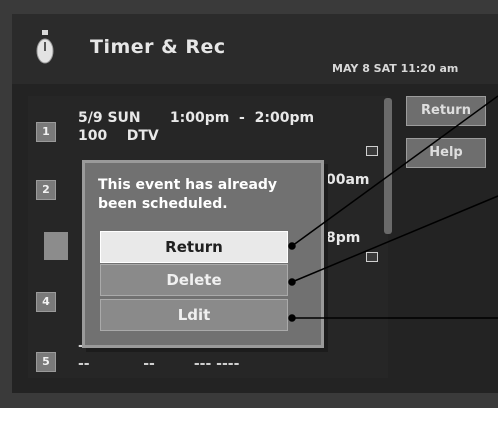 The image size is (498, 421). Describe the element at coordinates (292, 246) in the screenshot. I see `callout-dot-return` at that location.